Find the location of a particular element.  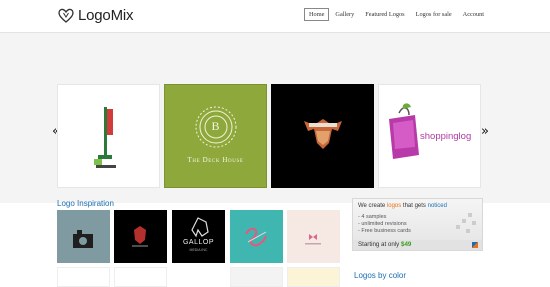

horse-logo-image is located at coordinates (200, 227).